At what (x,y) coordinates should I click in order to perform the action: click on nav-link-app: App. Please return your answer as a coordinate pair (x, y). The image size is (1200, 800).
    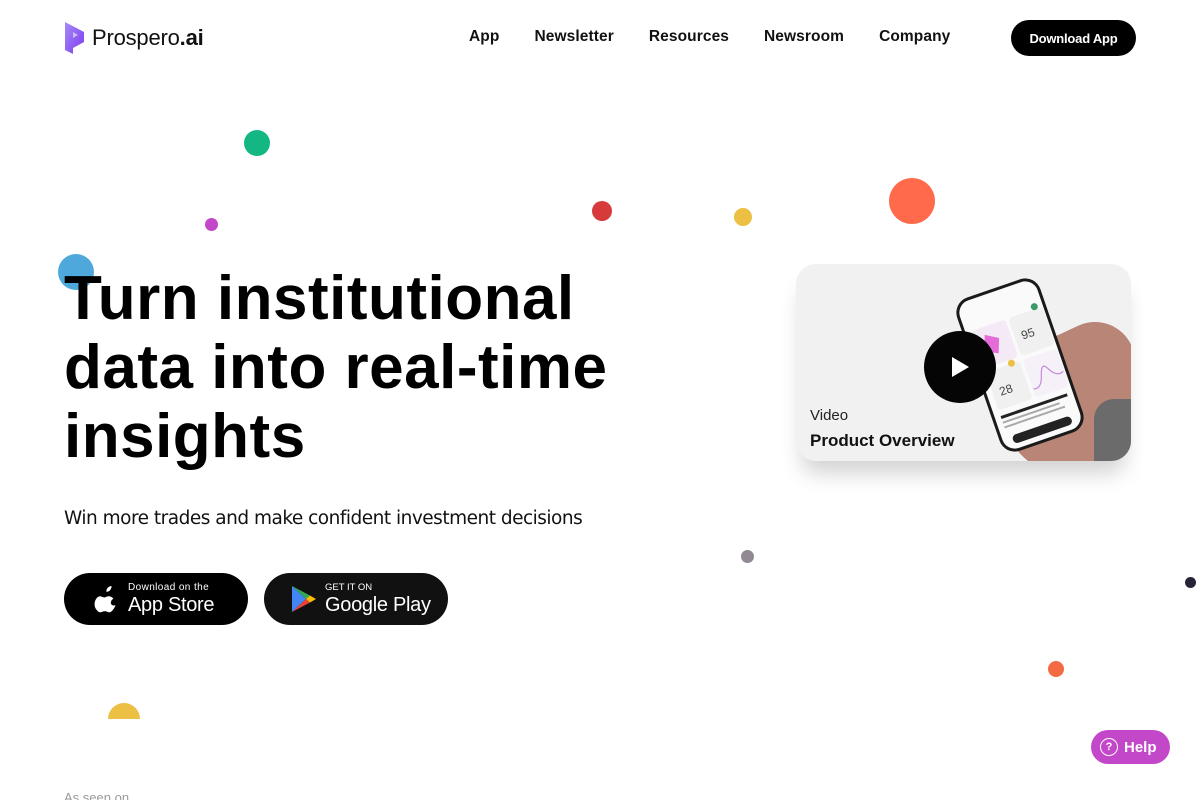
    Looking at the image, I should click on (484, 37).